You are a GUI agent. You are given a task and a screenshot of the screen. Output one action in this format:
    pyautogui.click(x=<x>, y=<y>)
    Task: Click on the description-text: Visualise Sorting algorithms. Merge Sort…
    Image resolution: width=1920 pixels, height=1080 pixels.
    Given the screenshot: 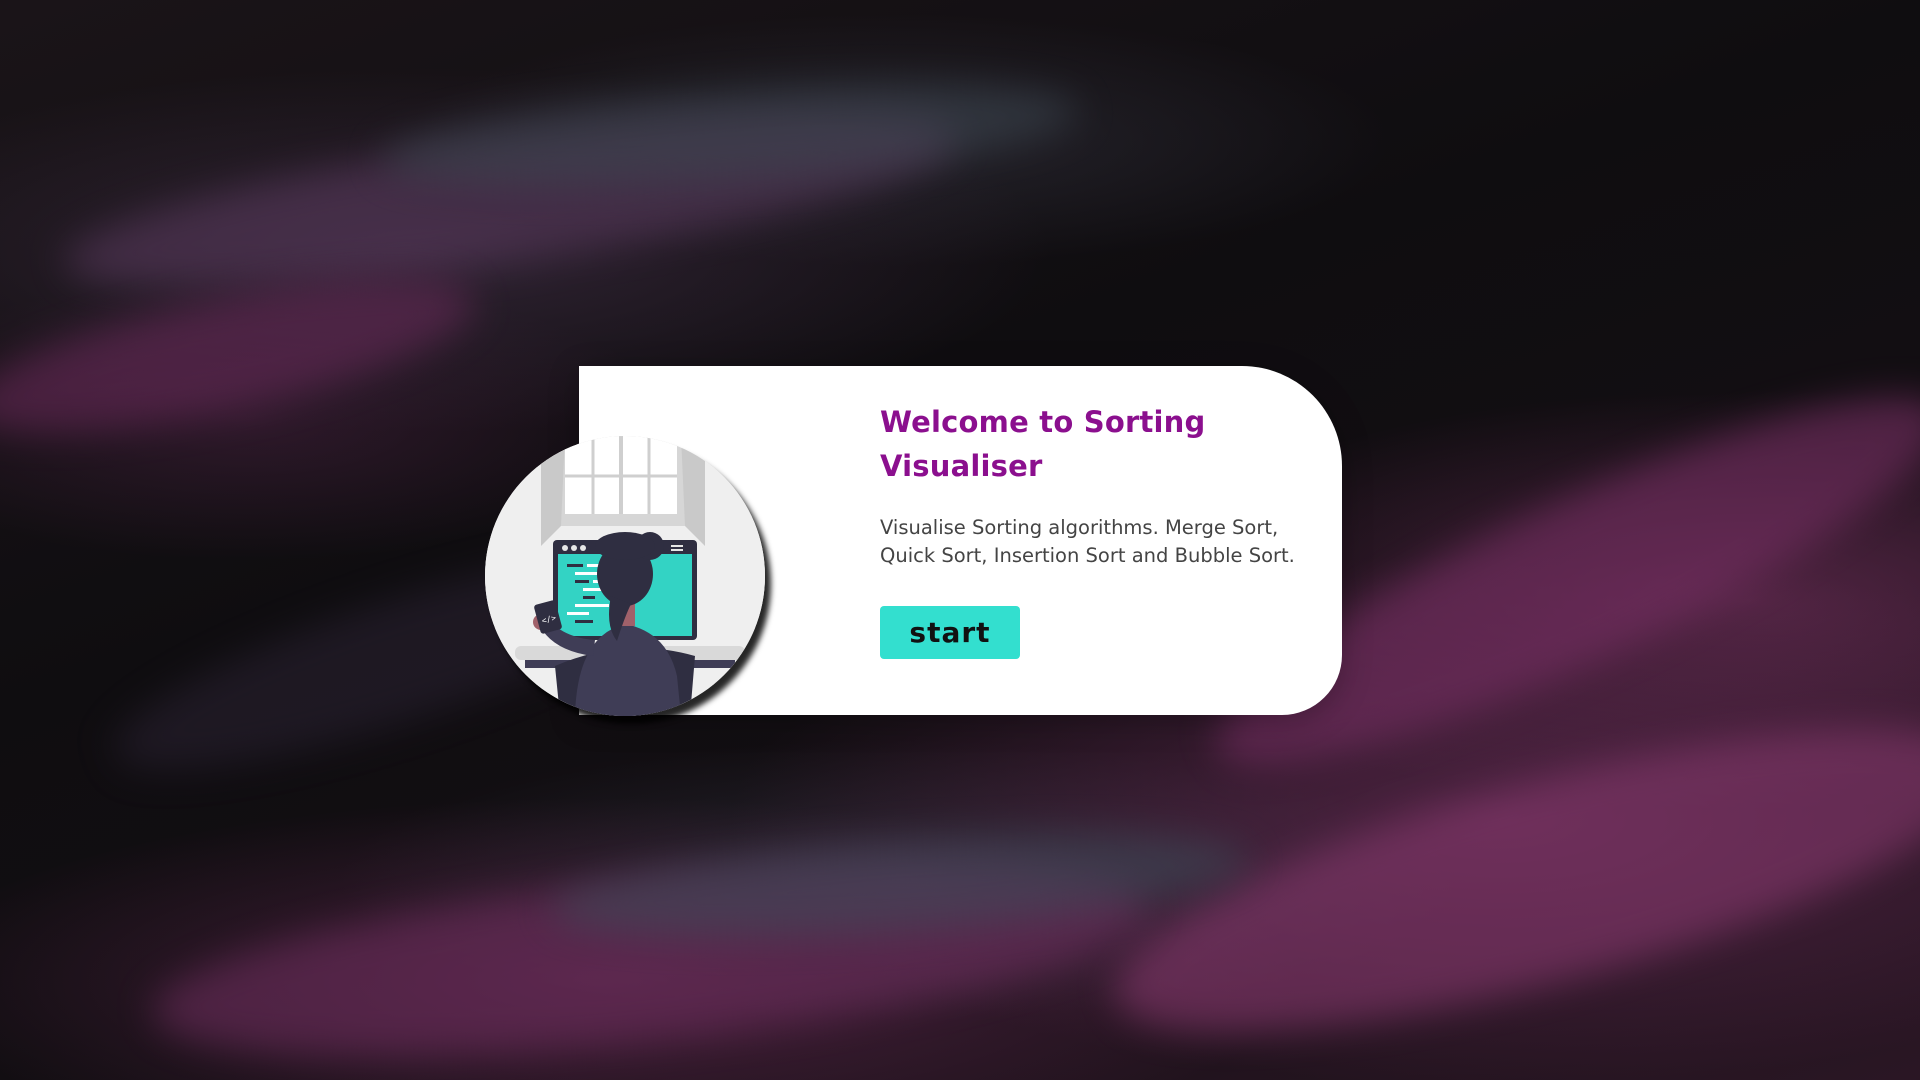 What is the action you would take?
    pyautogui.click(x=1087, y=541)
    